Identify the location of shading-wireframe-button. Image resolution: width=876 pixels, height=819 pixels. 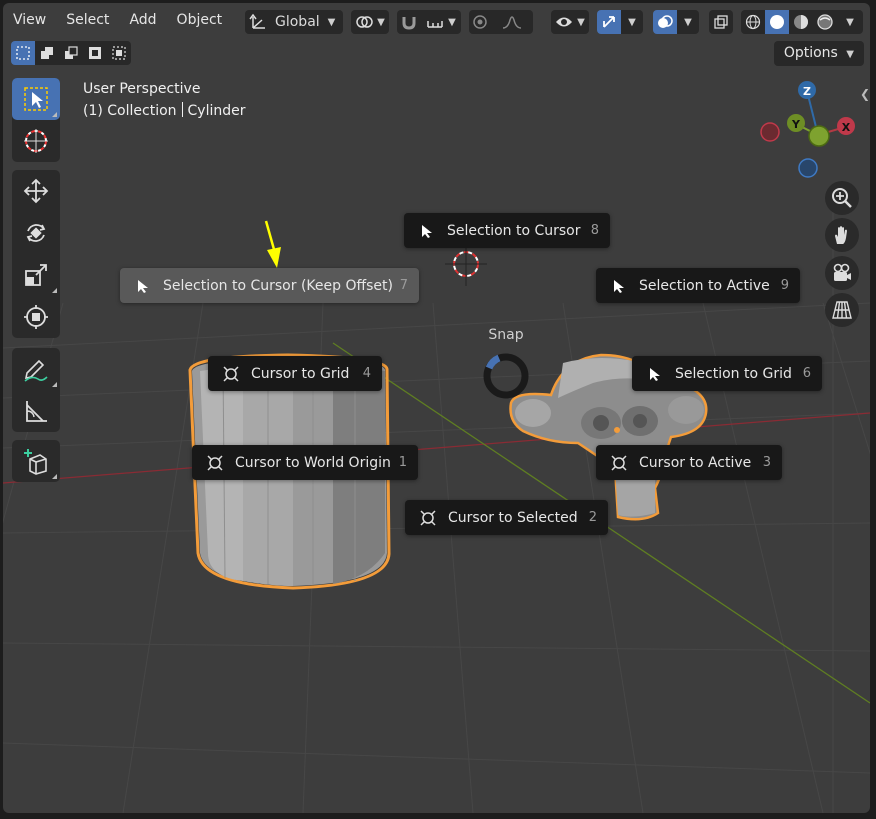
(753, 22).